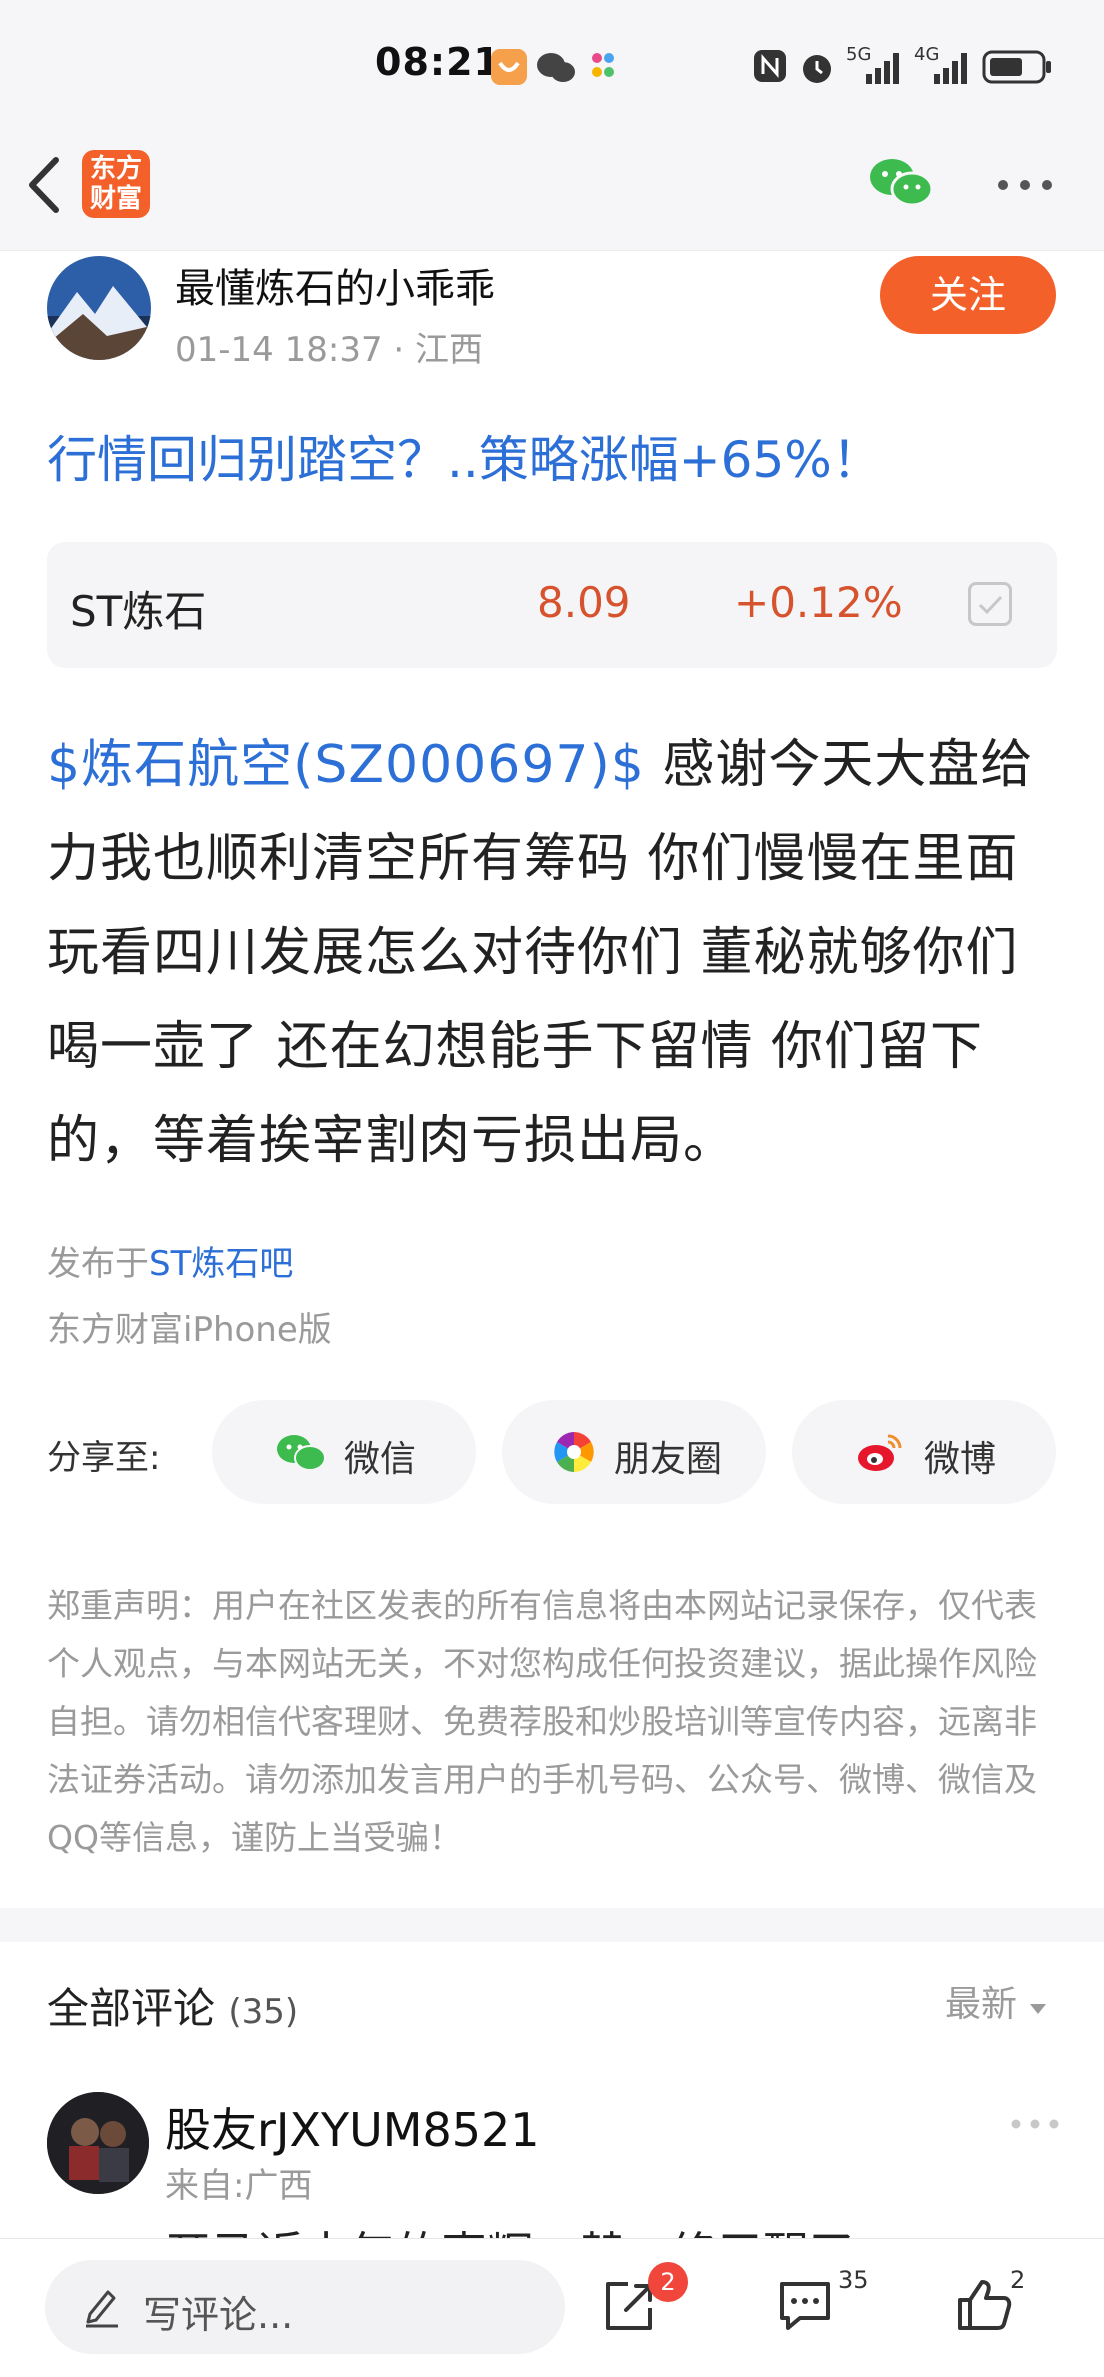 The image size is (1104, 2377). I want to click on check-icon, so click(990, 605).